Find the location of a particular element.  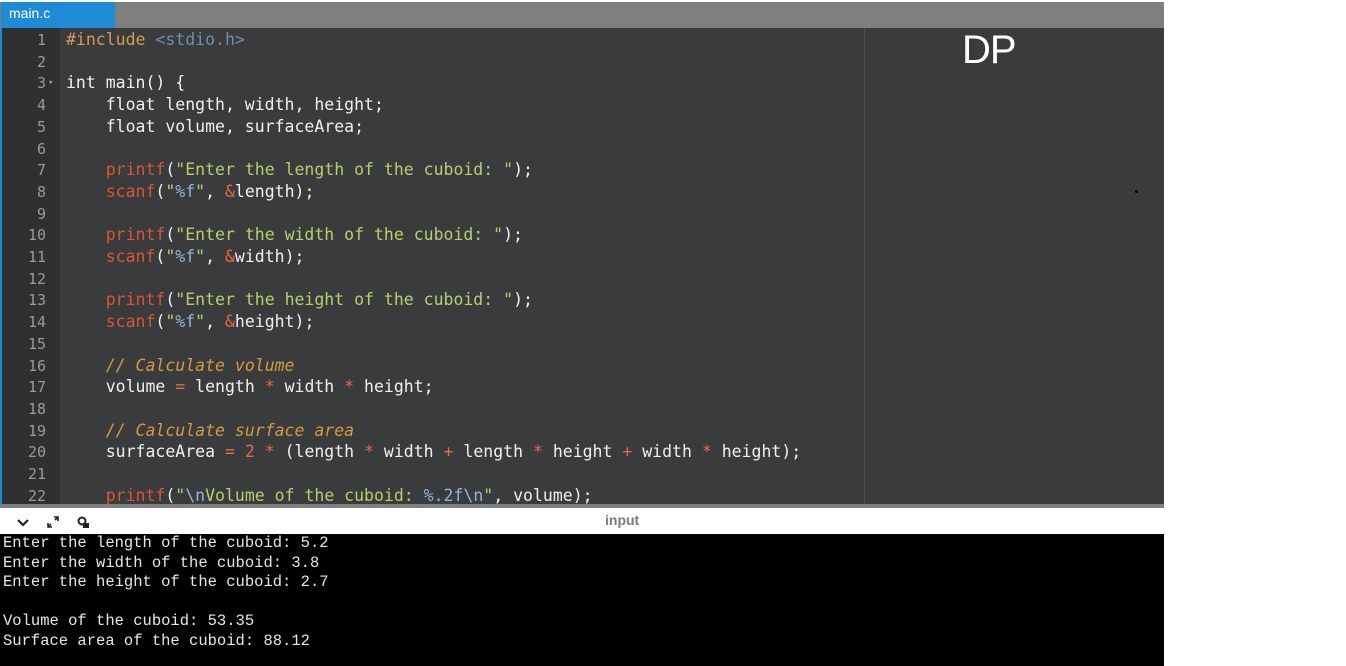

line-number: 1 is located at coordinates (41, 40).